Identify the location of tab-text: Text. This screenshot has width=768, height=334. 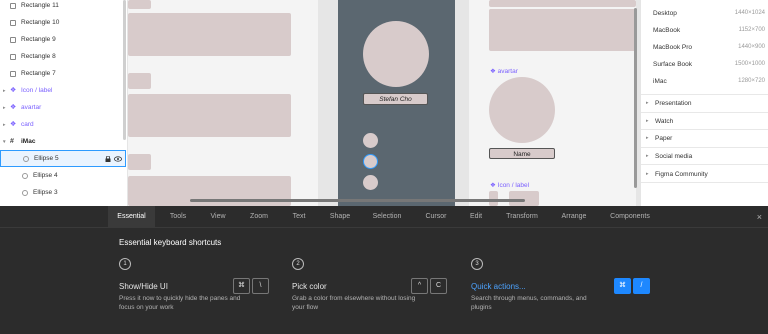
(299, 217).